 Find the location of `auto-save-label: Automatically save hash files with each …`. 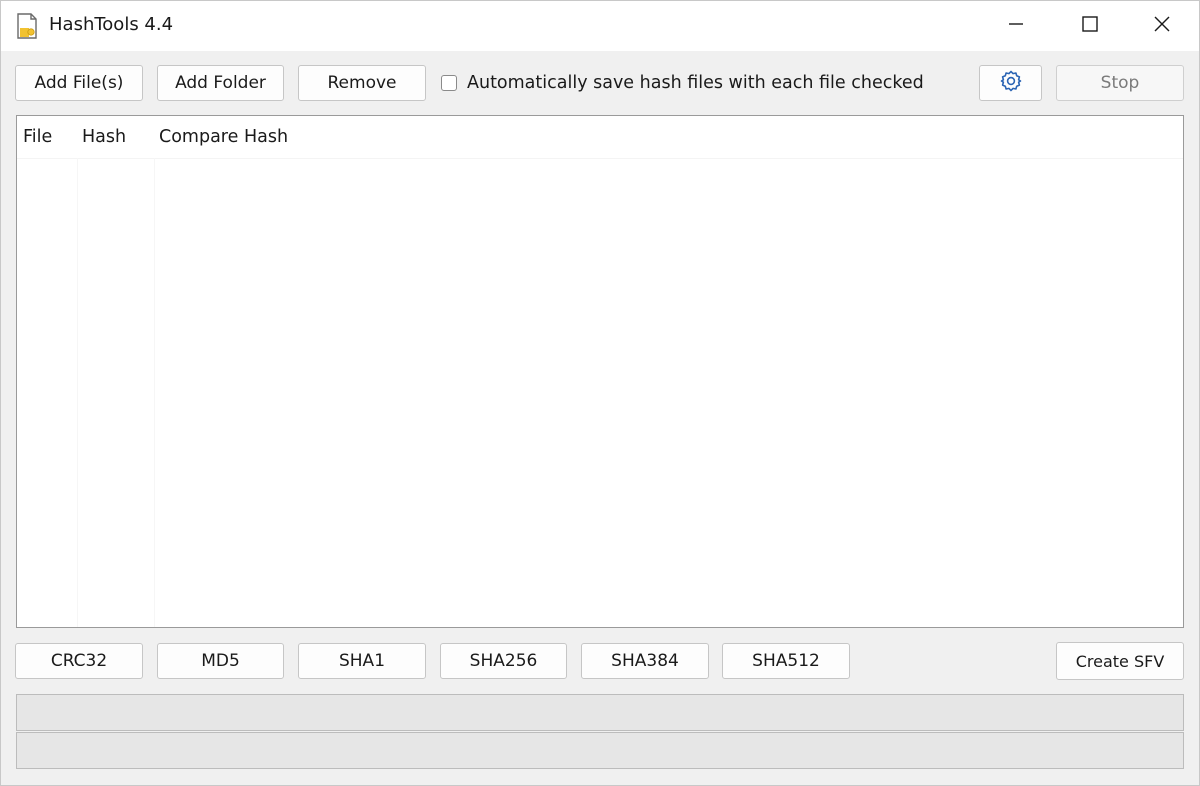

auto-save-label: Automatically save hash files with each … is located at coordinates (695, 83).